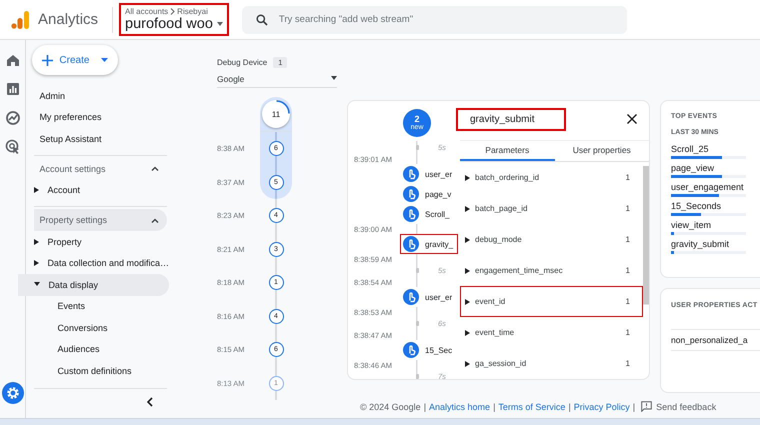 This screenshot has width=760, height=425. Describe the element at coordinates (101, 139) in the screenshot. I see `sidebar-item: Setup Assistant` at that location.